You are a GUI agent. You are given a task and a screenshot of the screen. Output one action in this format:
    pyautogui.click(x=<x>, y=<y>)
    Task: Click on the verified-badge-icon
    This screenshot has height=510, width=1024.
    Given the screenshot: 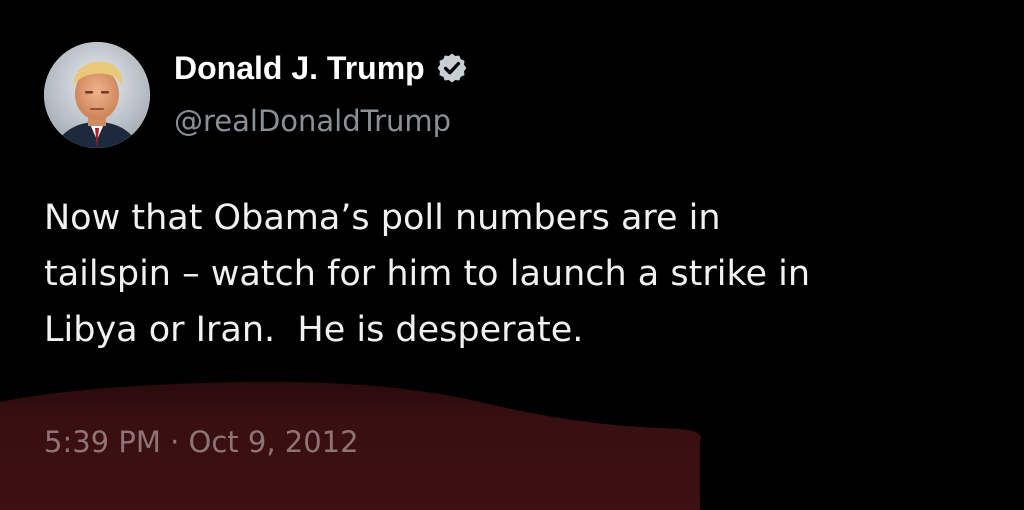 What is the action you would take?
    pyautogui.click(x=452, y=68)
    